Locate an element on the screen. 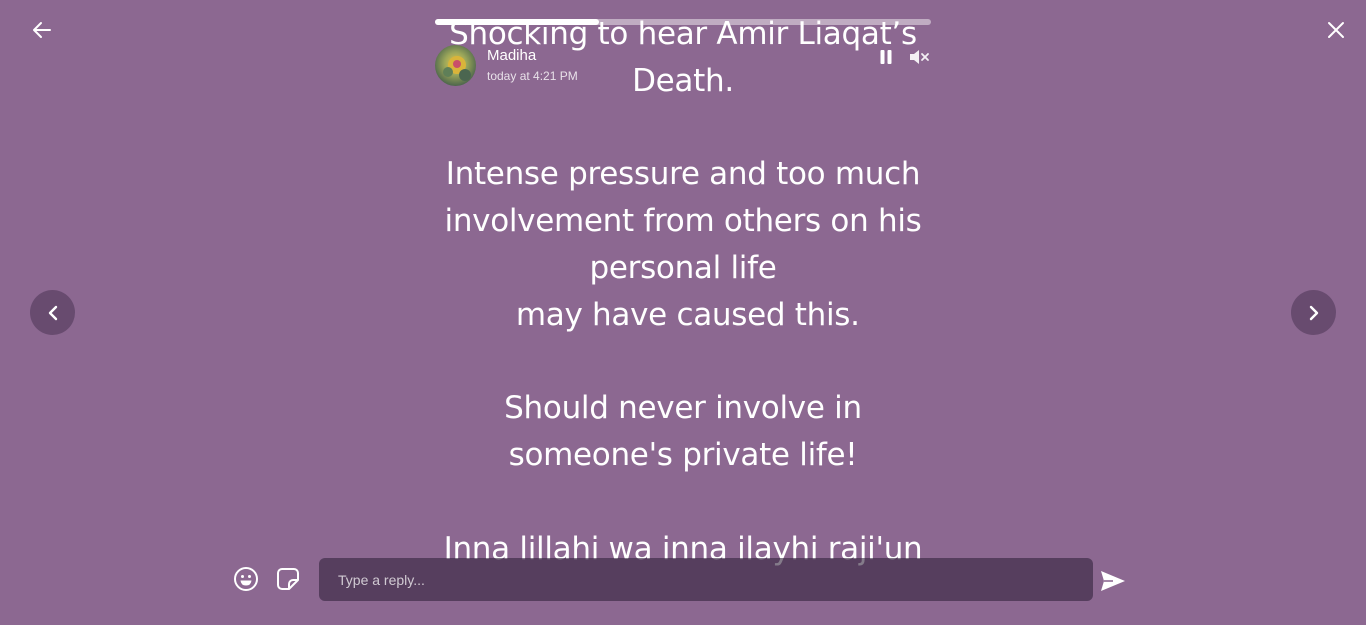 This screenshot has height=625, width=1366. chevron-right-icon is located at coordinates (1313, 312).